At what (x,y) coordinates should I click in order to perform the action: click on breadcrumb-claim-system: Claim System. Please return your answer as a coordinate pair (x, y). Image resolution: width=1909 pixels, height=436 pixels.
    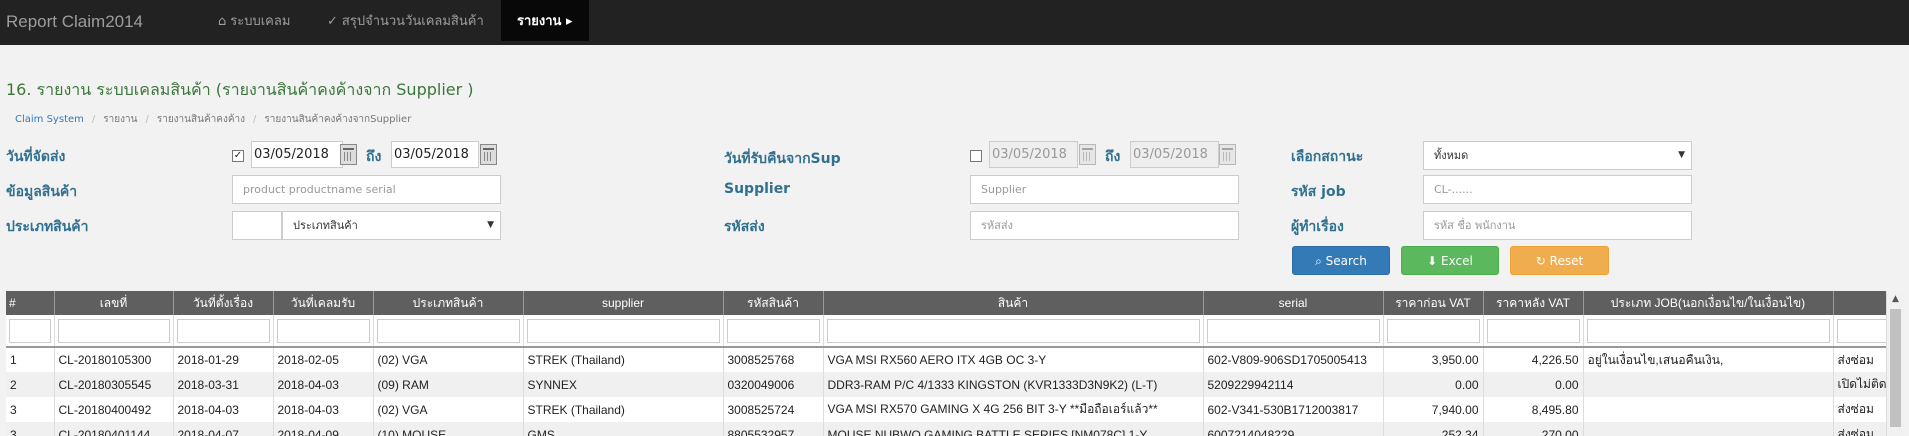
    Looking at the image, I should click on (49, 119).